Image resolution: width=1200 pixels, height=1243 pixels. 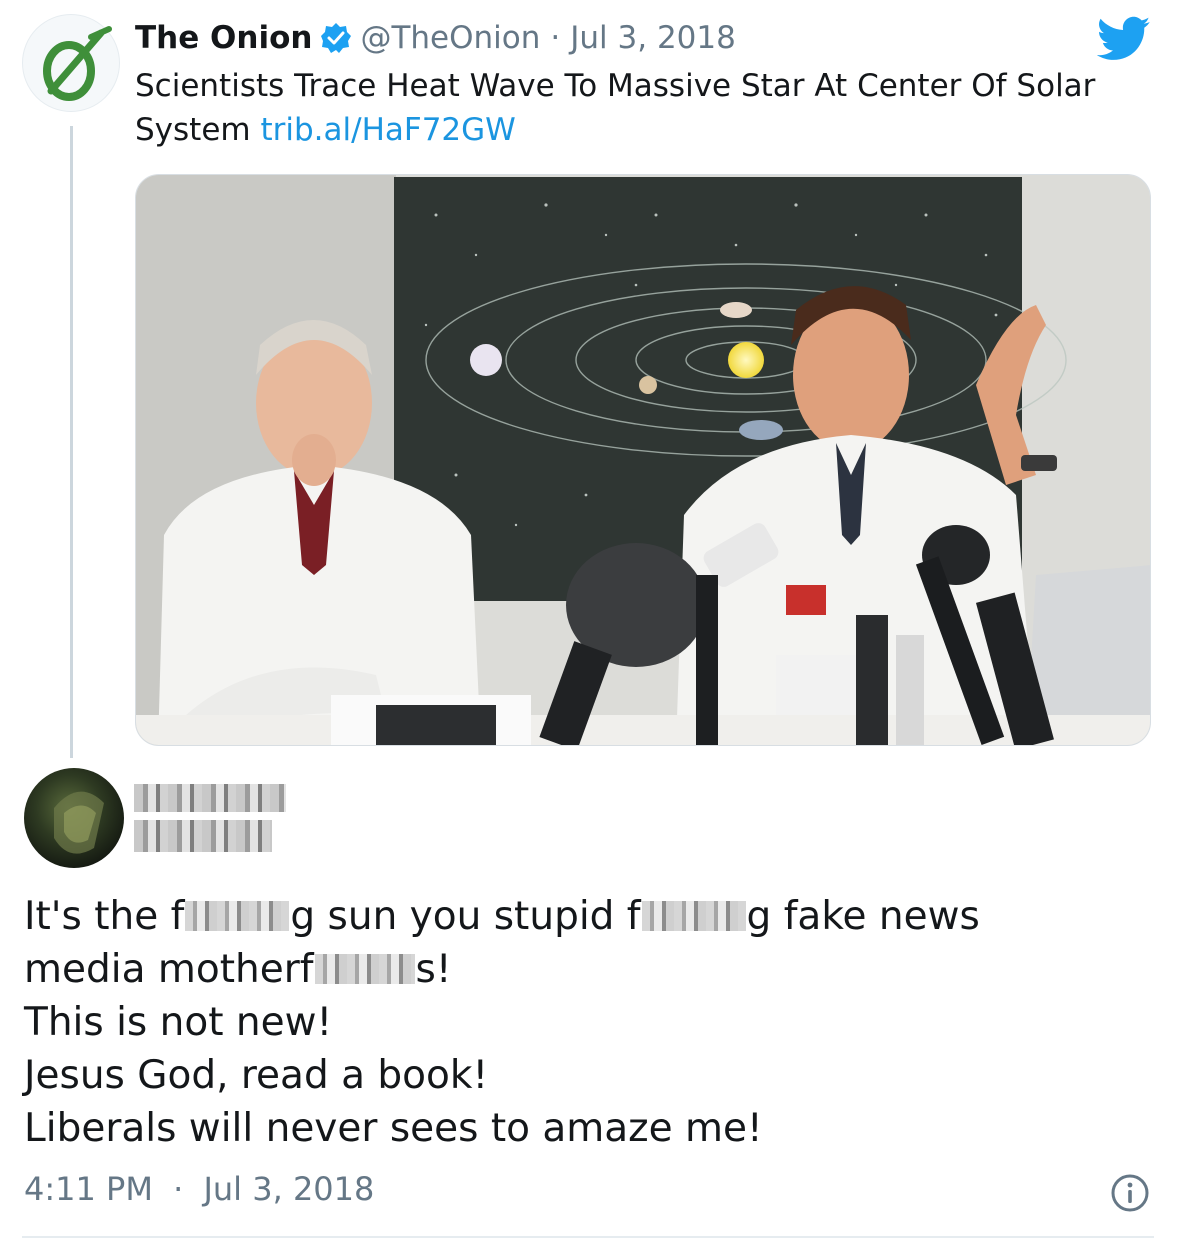 I want to click on reply-time: 4:11 PM, so click(x=88, y=1189).